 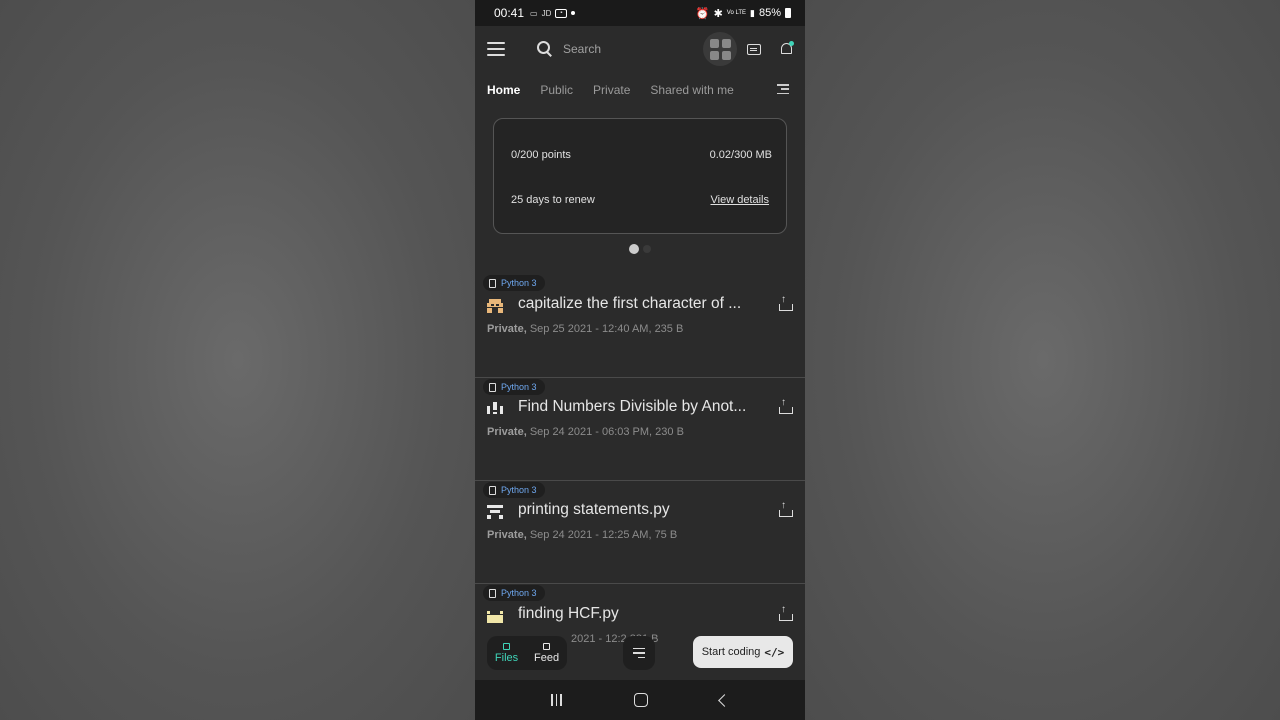 What do you see at coordinates (603, 535) in the screenshot?
I see `file-date-size: Sep 24 2021 - 12:25 AM, 75 B` at bounding box center [603, 535].